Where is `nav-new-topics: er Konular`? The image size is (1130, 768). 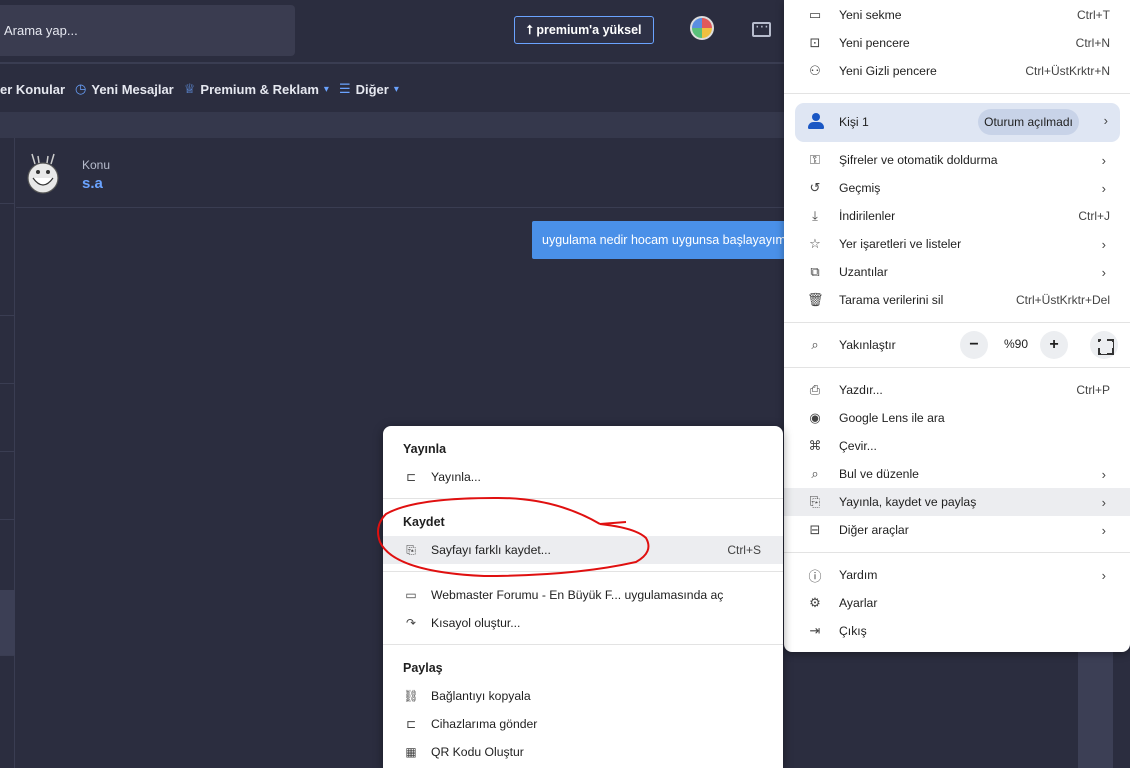
nav-new-topics: er Konular is located at coordinates (32, 89).